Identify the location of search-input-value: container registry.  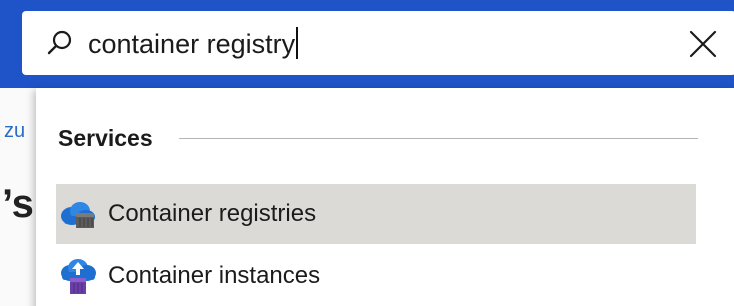
(192, 44).